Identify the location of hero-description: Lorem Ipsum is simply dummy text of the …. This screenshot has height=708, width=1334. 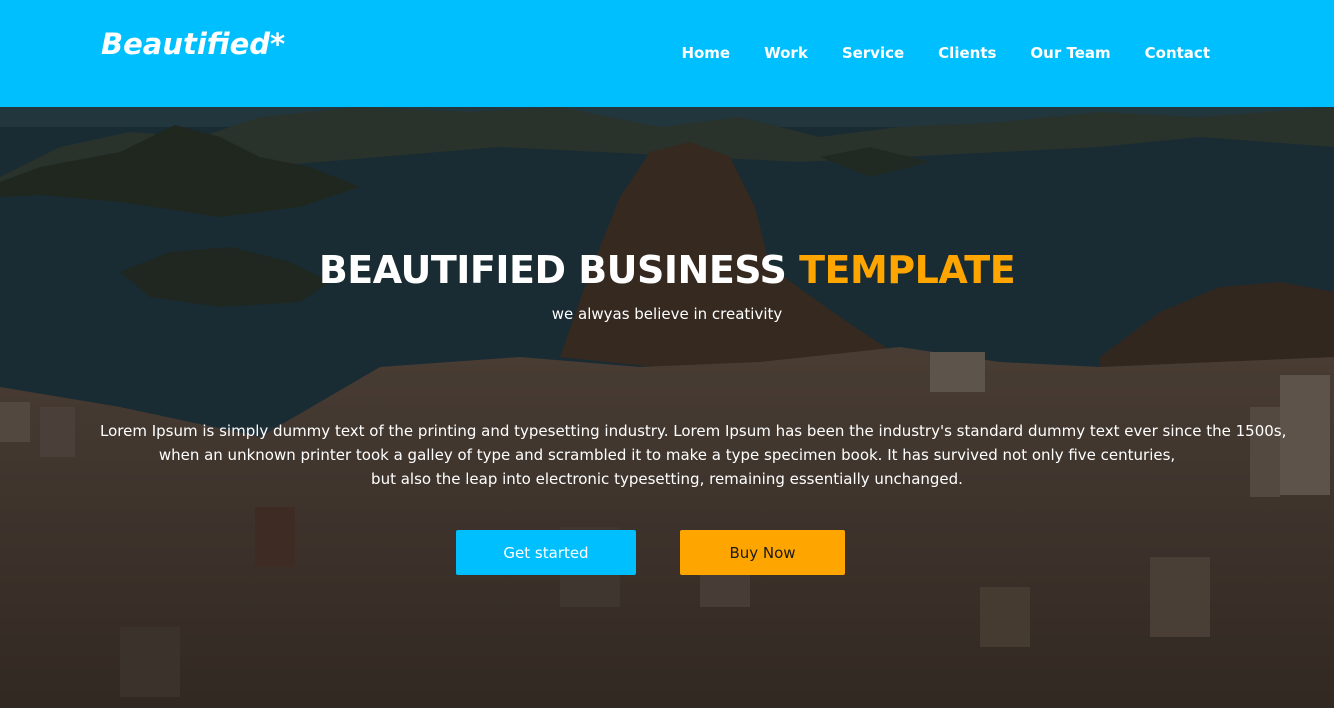
(693, 455).